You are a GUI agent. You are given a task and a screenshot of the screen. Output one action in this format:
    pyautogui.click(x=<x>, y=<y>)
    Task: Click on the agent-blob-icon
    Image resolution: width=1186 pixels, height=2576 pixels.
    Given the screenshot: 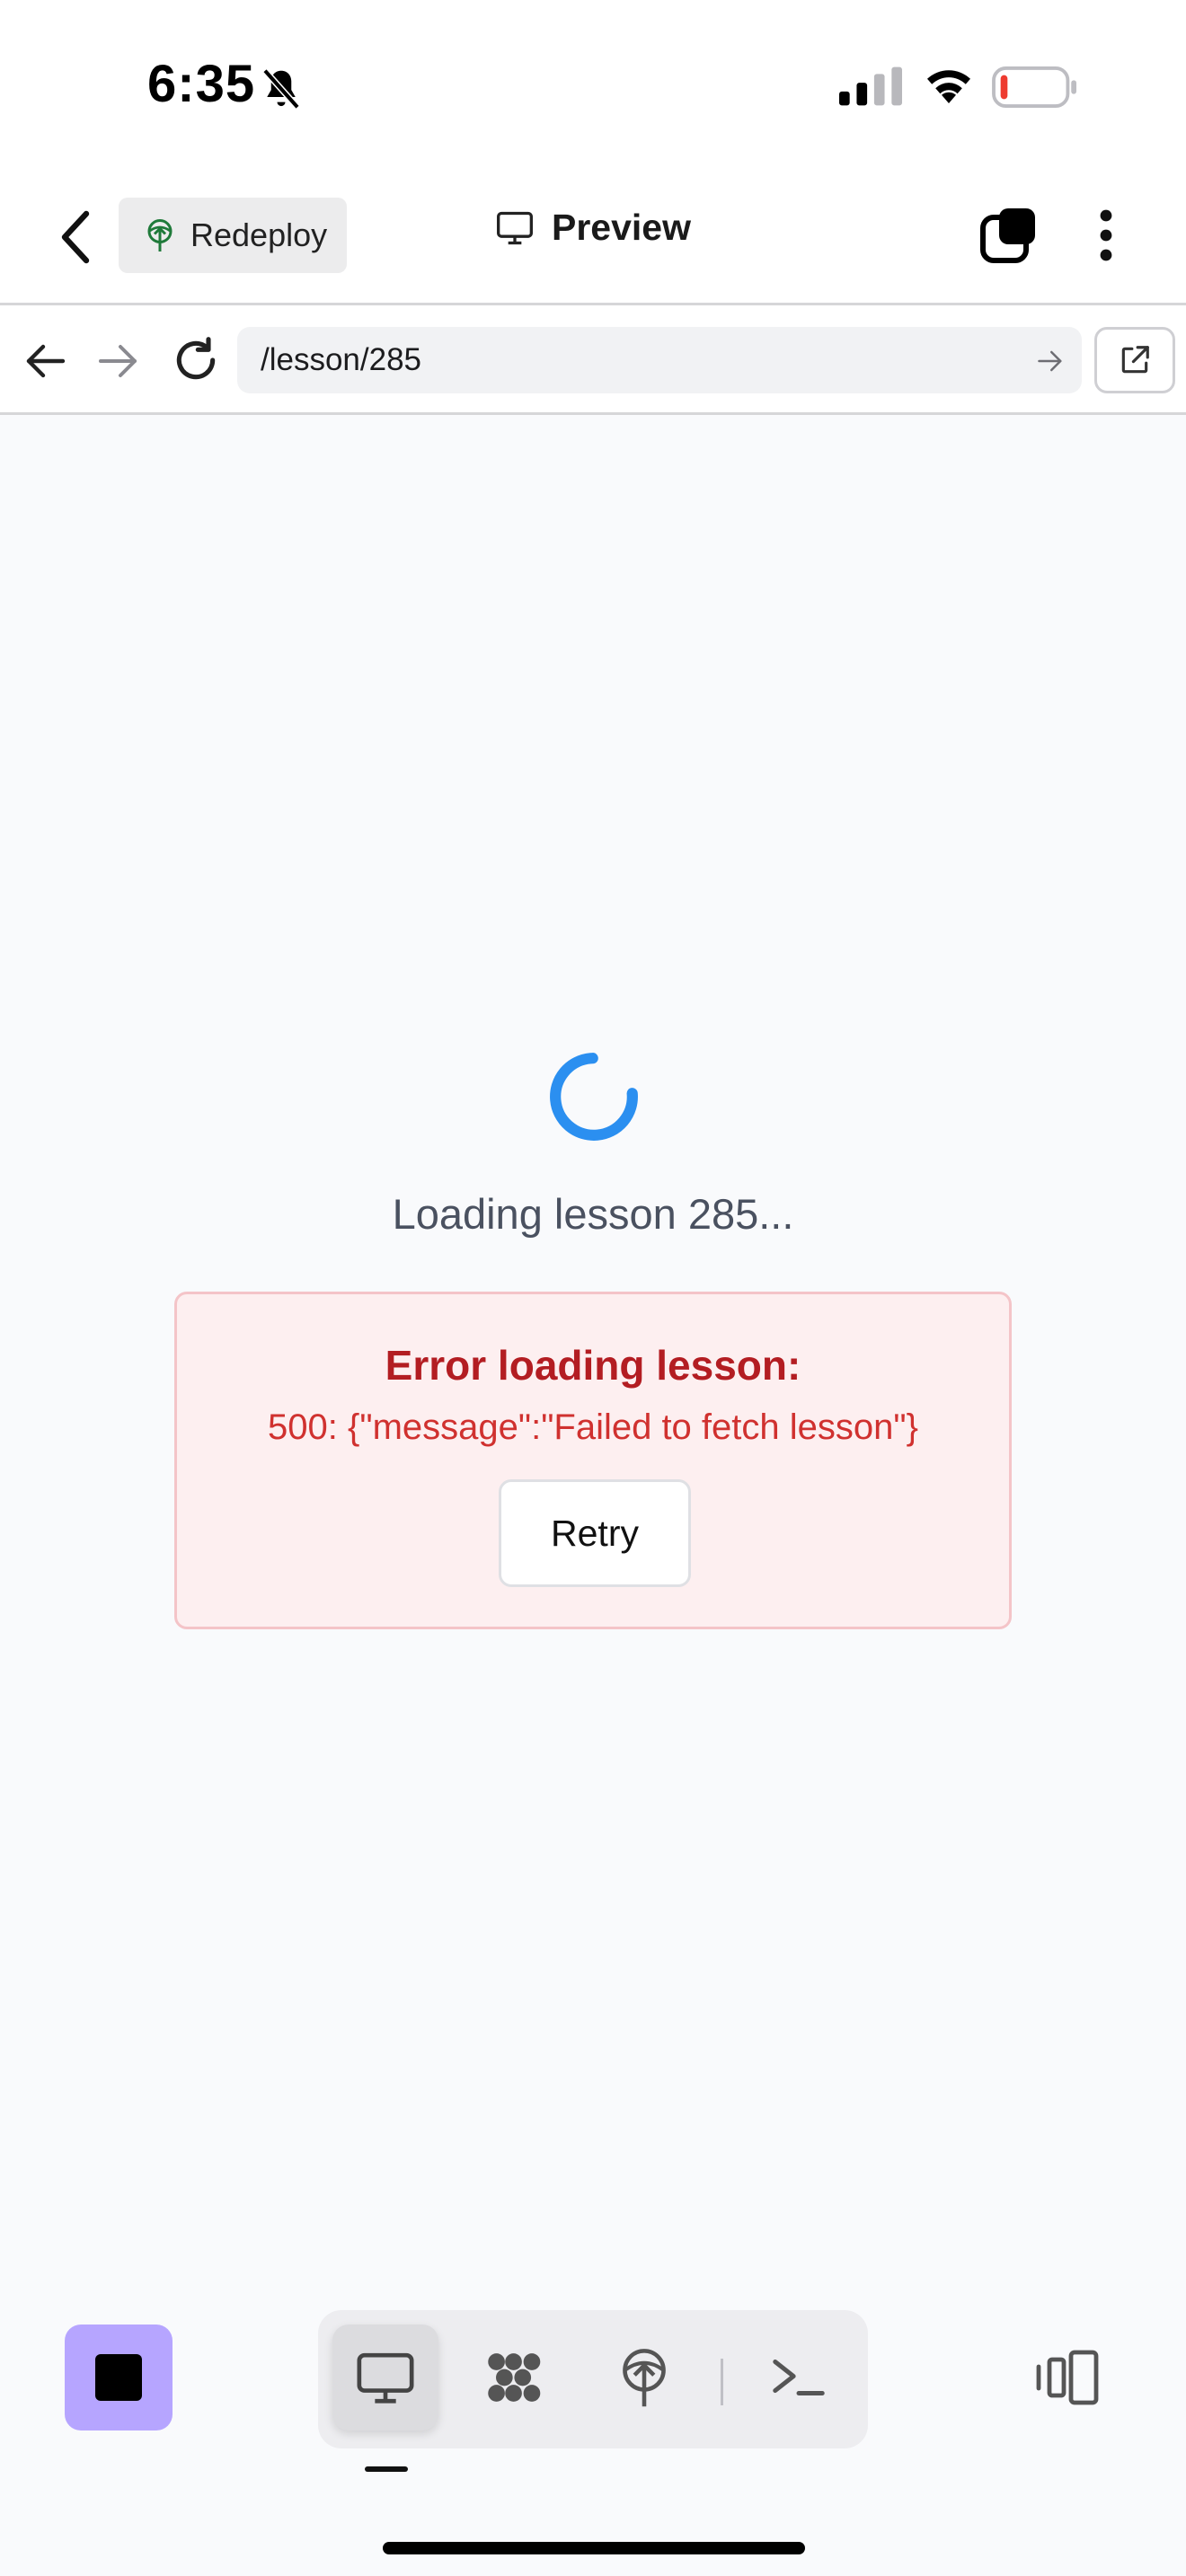 What is the action you would take?
    pyautogui.click(x=514, y=2377)
    